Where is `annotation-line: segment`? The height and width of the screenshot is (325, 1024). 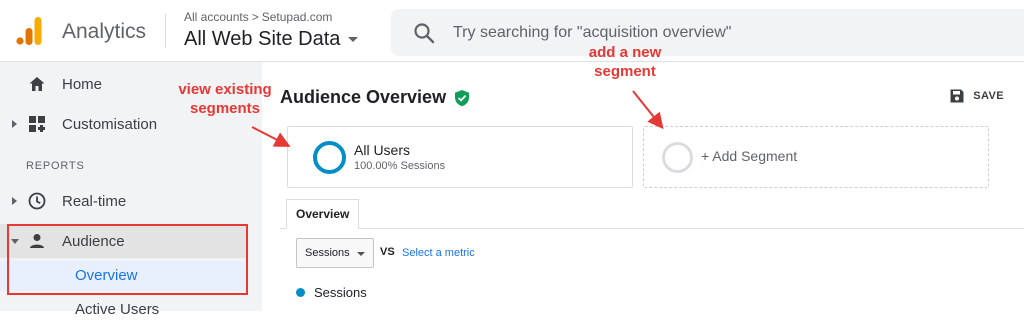 annotation-line: segment is located at coordinates (625, 71).